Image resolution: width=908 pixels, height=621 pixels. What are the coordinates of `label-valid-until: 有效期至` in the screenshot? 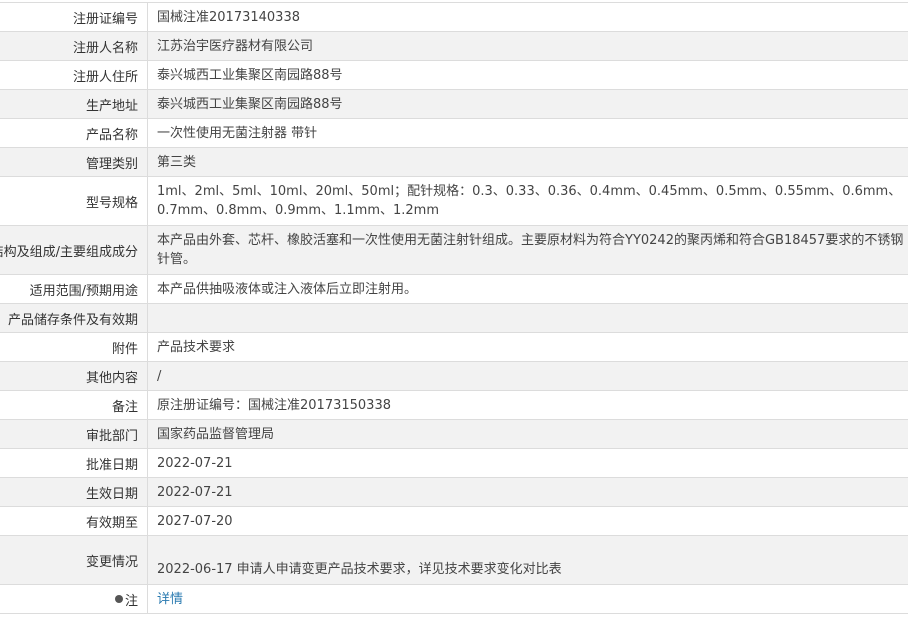 It's located at (74, 521).